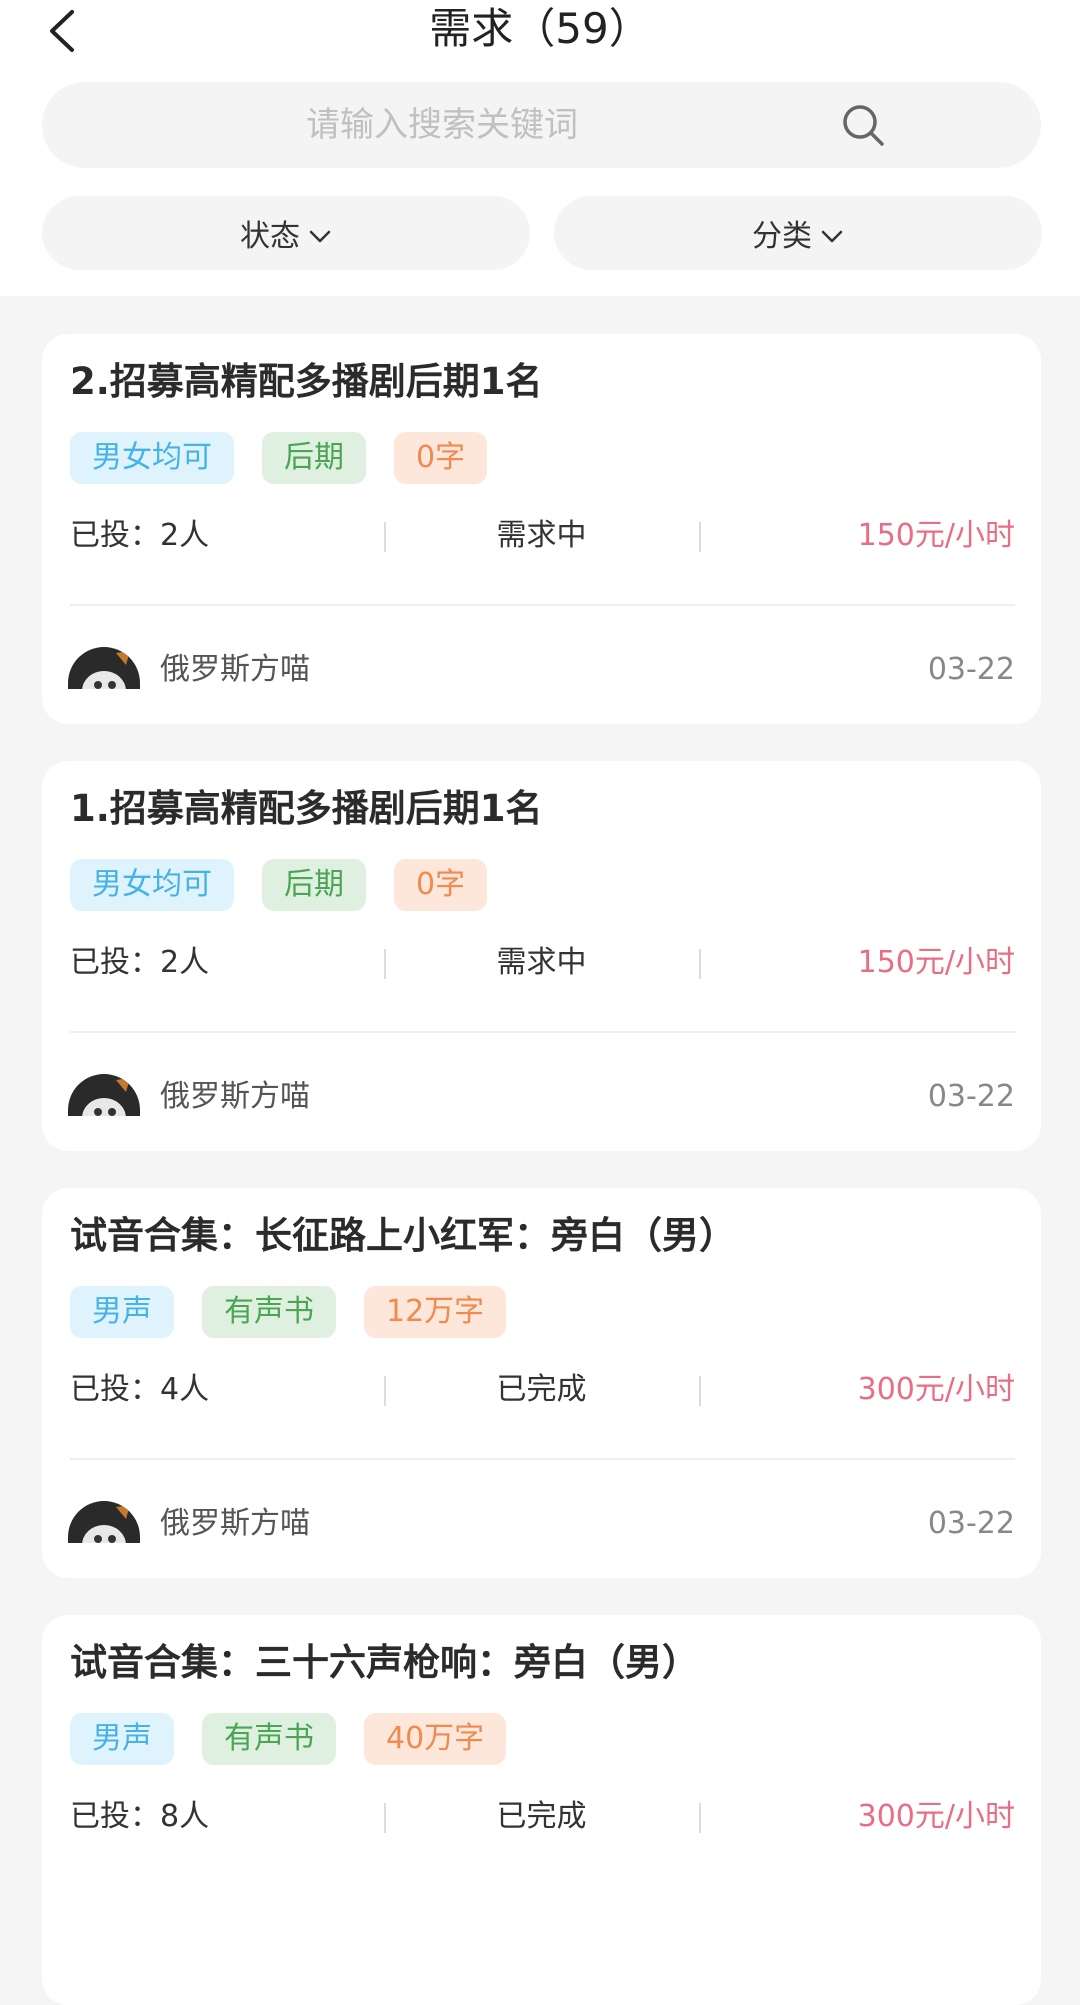 Image resolution: width=1080 pixels, height=2005 pixels. What do you see at coordinates (540, 28) in the screenshot?
I see `page-title: 需求（59）` at bounding box center [540, 28].